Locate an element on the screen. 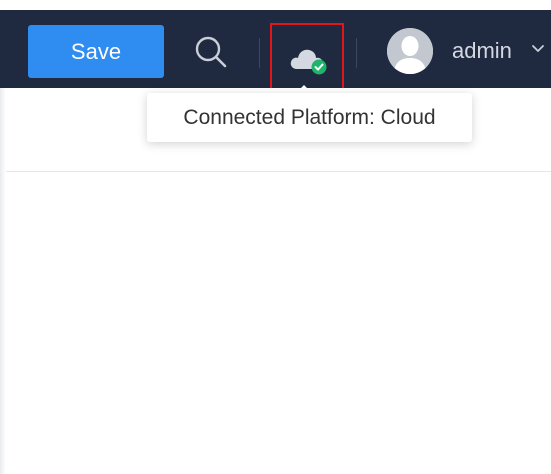 This screenshot has height=474, width=551. platform-tooltip: Connected Platform: Cloud is located at coordinates (309, 117).